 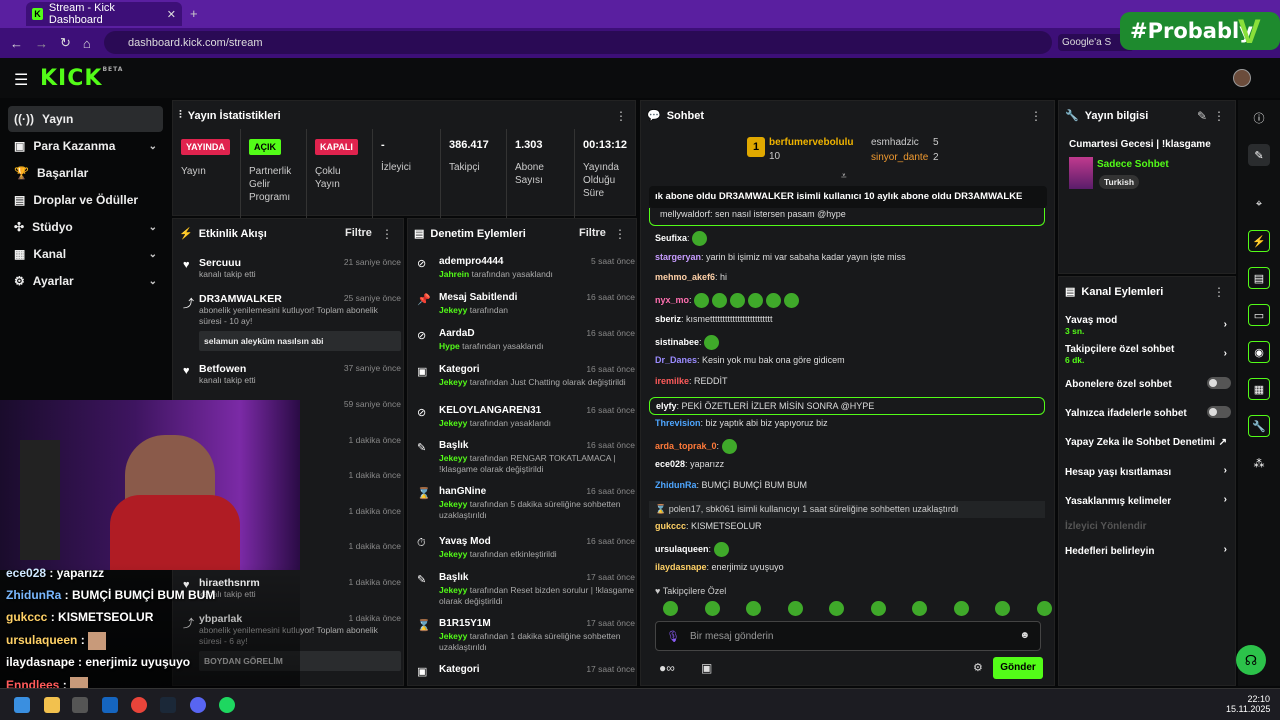 I want to click on chat-username: ece028, so click(x=670, y=464).